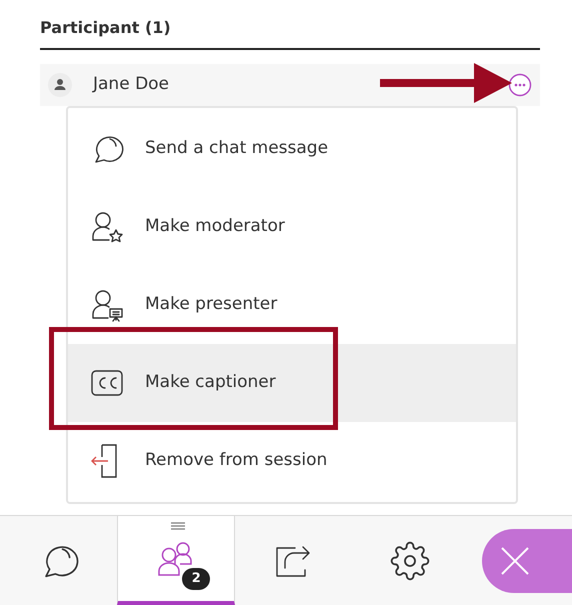 This screenshot has width=572, height=605. Describe the element at coordinates (290, 85) in the screenshot. I see `participant-row: Jane Doe` at that location.